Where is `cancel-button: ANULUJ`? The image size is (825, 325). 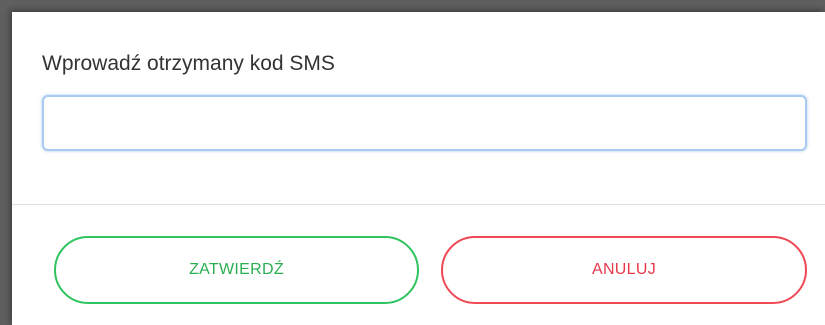 cancel-button: ANULUJ is located at coordinates (624, 270).